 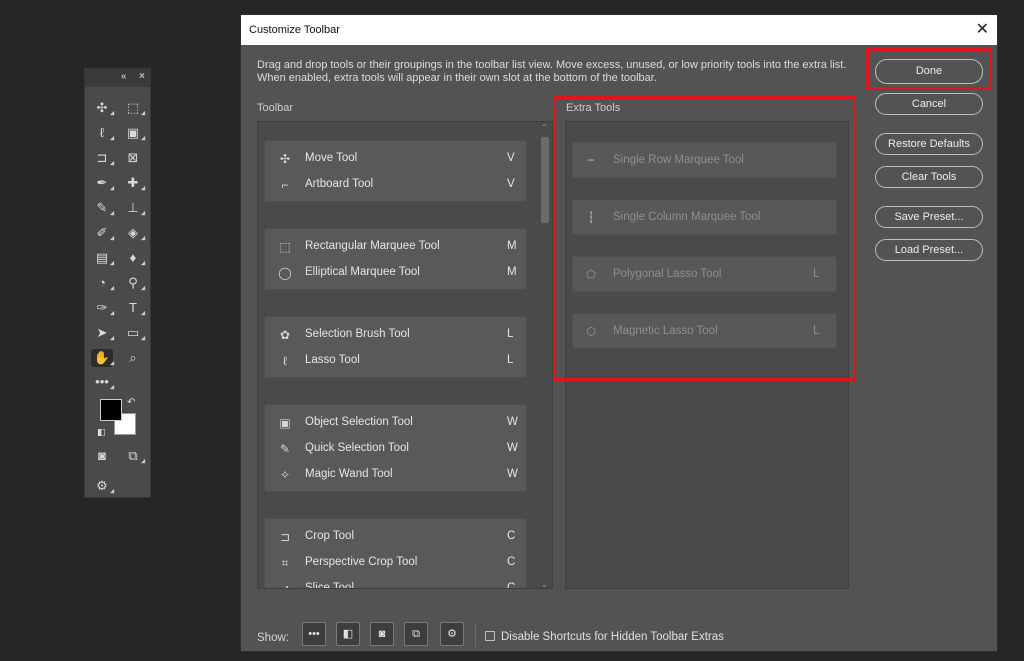 I want to click on tool-name: Perspective Crop Tool, so click(x=361, y=562).